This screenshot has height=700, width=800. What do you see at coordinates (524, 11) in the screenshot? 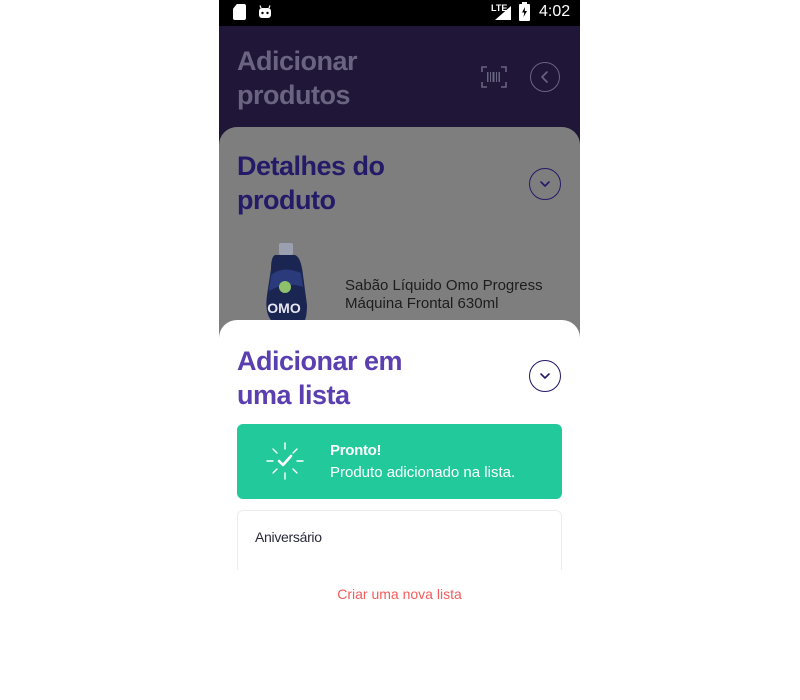
I see `battery-icon` at bounding box center [524, 11].